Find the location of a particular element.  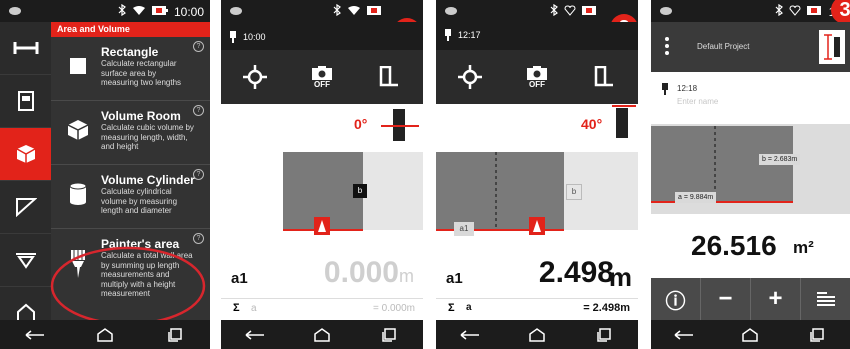

action-bar: ⓘ − + is located at coordinates (750, 299).